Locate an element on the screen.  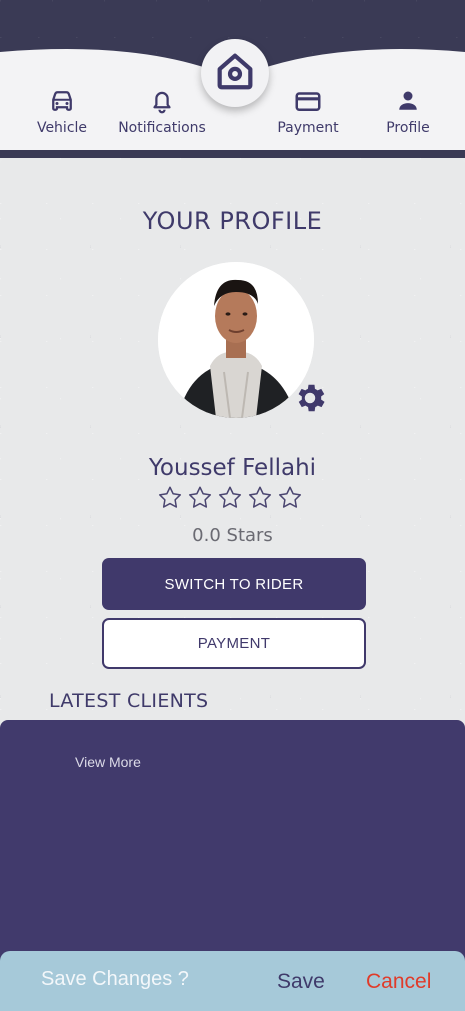
payment-button: PAYMENT is located at coordinates (234, 643).